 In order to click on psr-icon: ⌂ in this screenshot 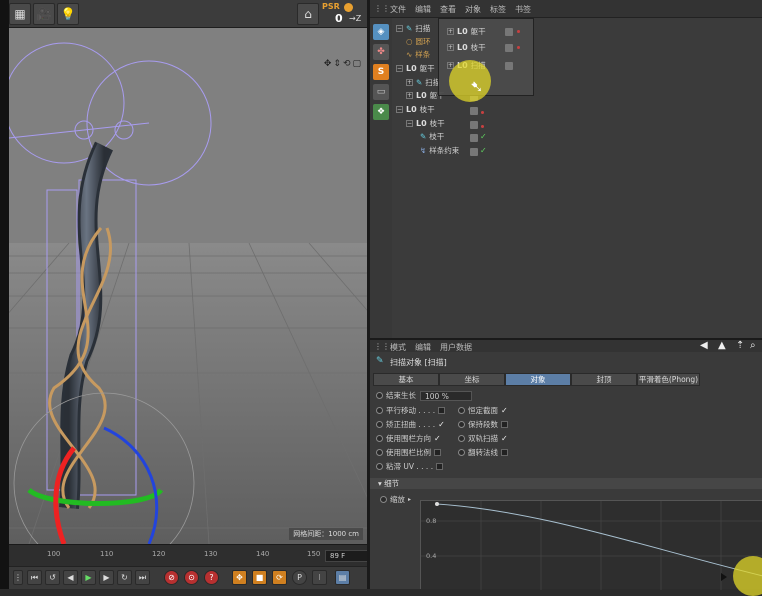, I will do `click(308, 14)`.